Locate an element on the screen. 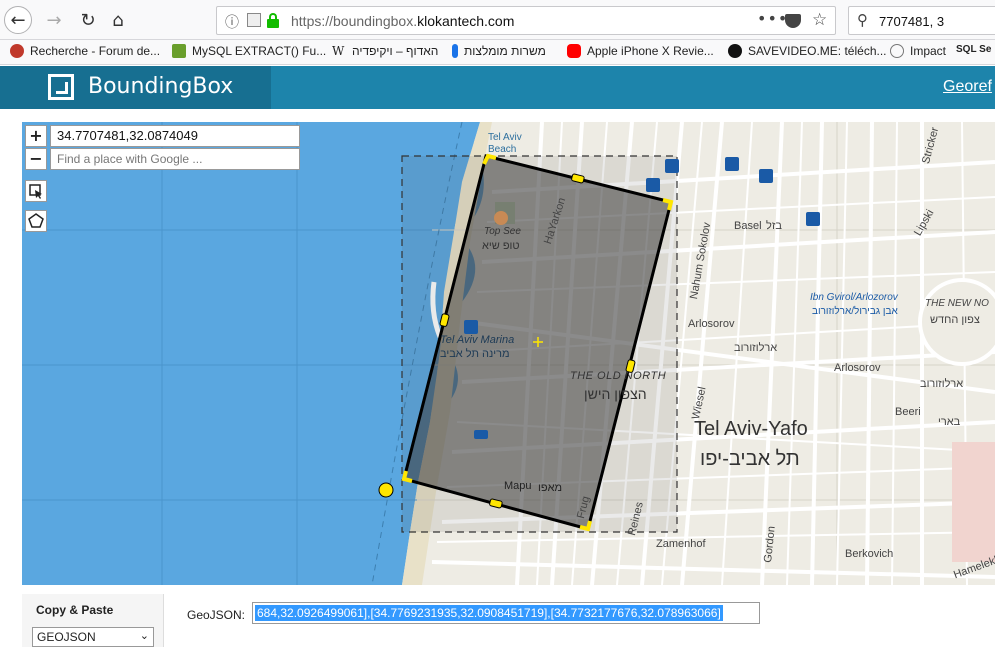 The image size is (995, 647). home-button: ⌂ is located at coordinates (118, 20).